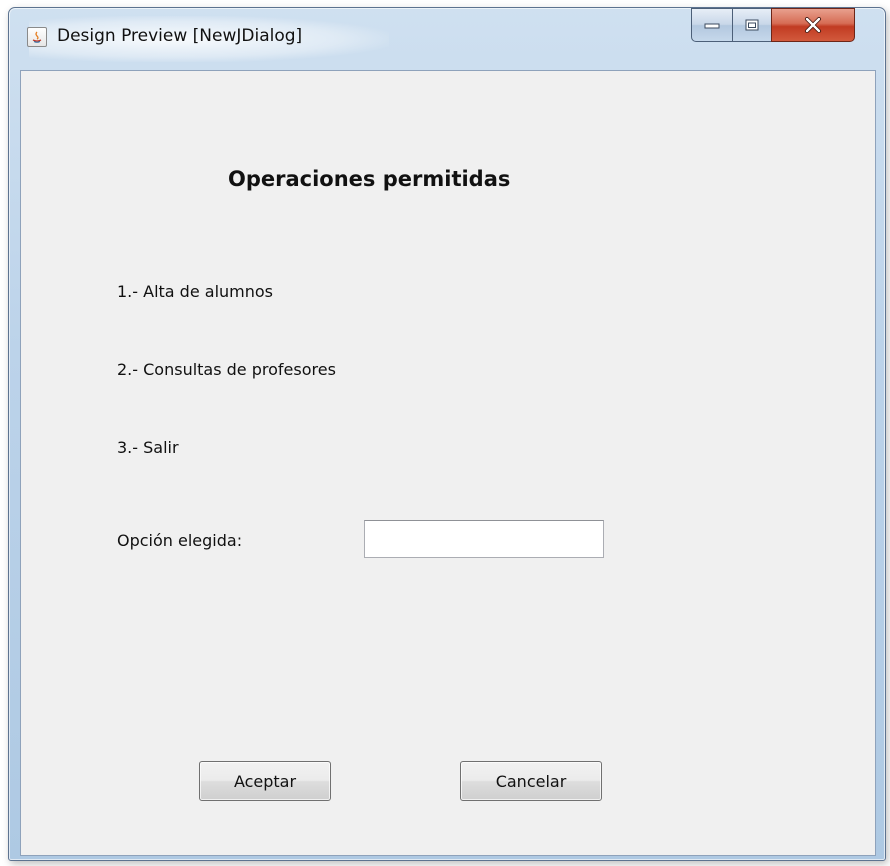  What do you see at coordinates (484, 539) in the screenshot?
I see `option-input` at bounding box center [484, 539].